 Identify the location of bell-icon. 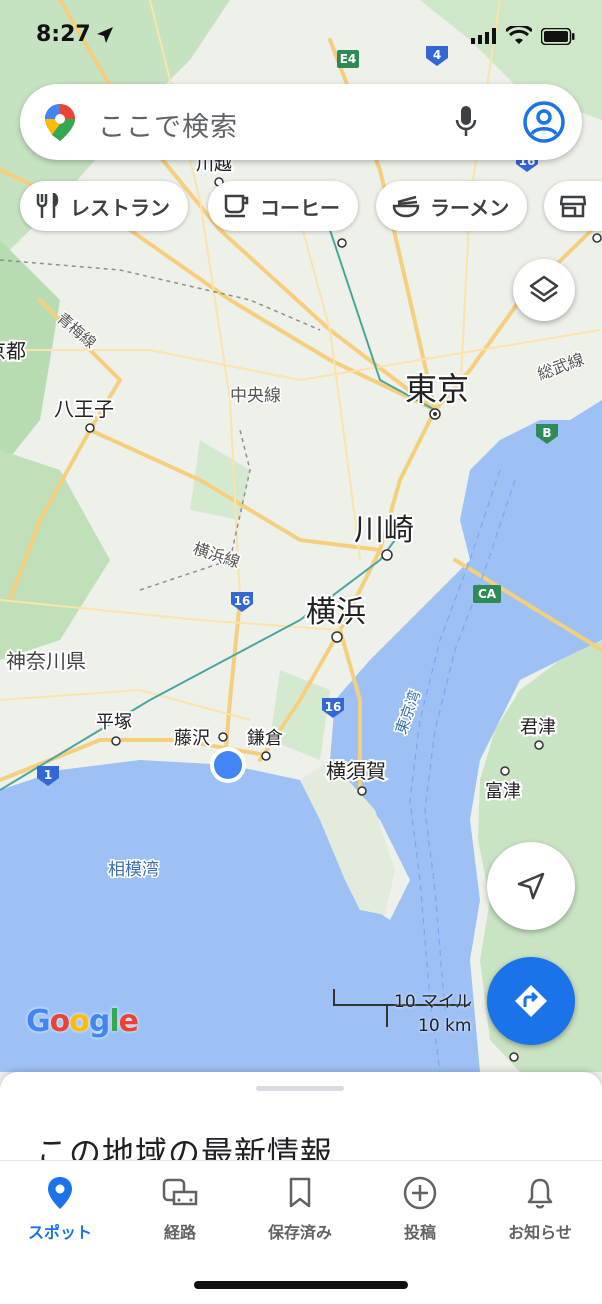
(540, 1193).